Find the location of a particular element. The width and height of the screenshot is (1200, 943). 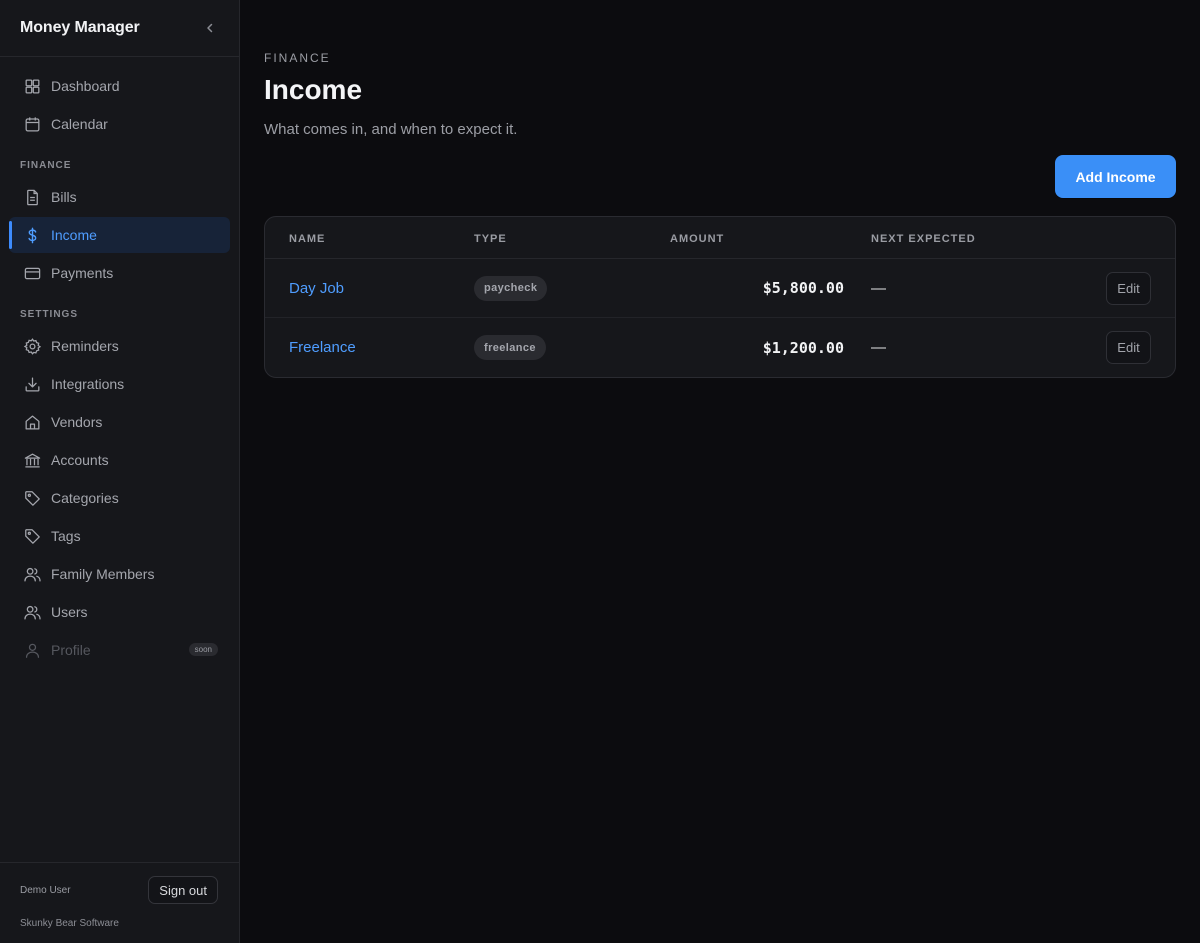

sidebar-item-label: Dashboard is located at coordinates (85, 86).